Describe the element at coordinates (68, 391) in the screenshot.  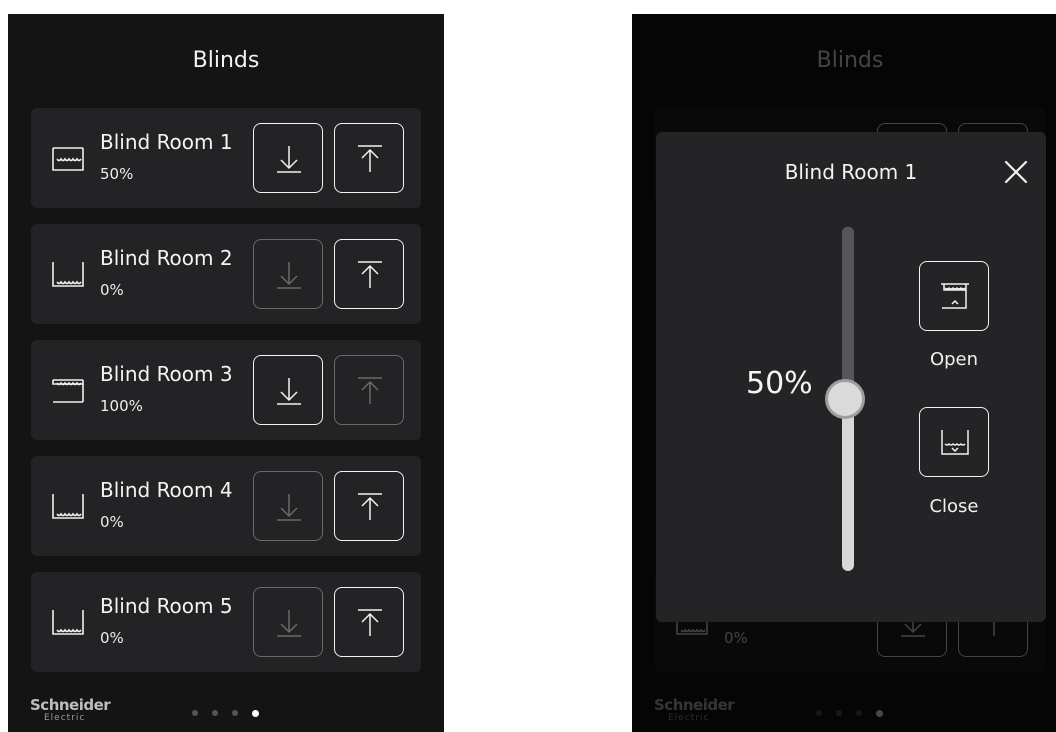
I see `blind-closed-icon` at that location.